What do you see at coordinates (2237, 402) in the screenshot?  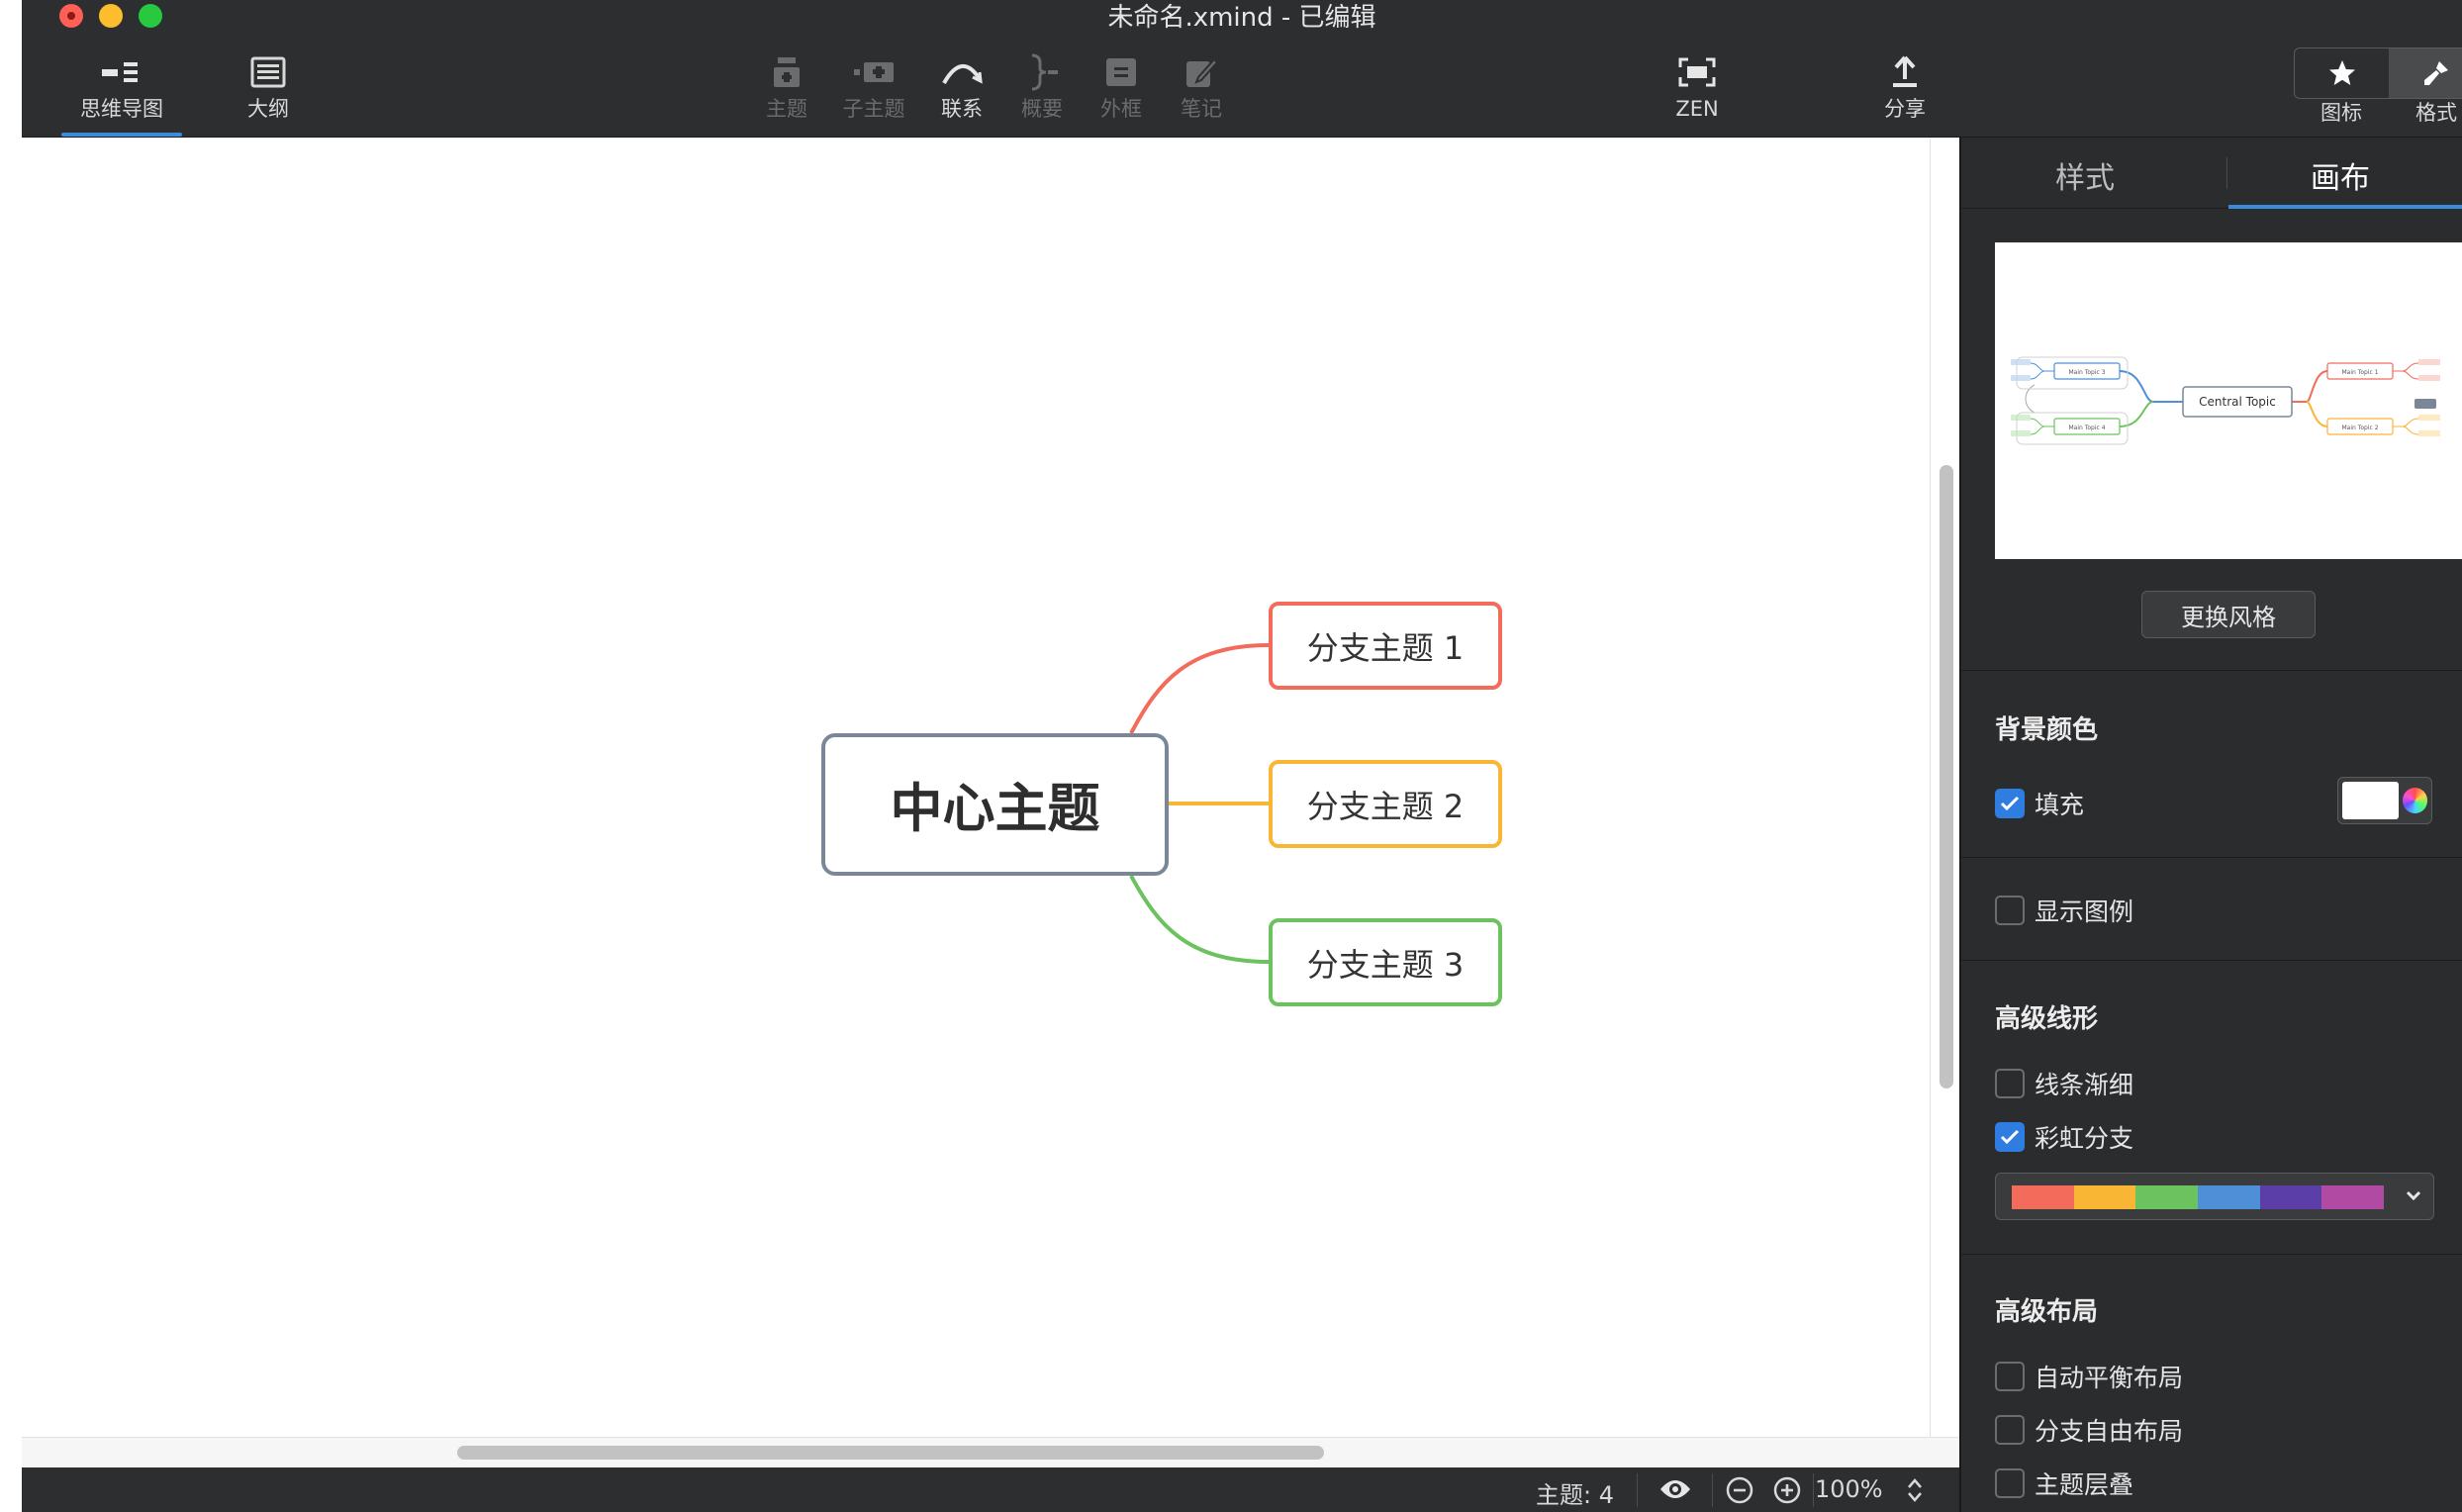 I see `preview-central-topic: Central Topic` at bounding box center [2237, 402].